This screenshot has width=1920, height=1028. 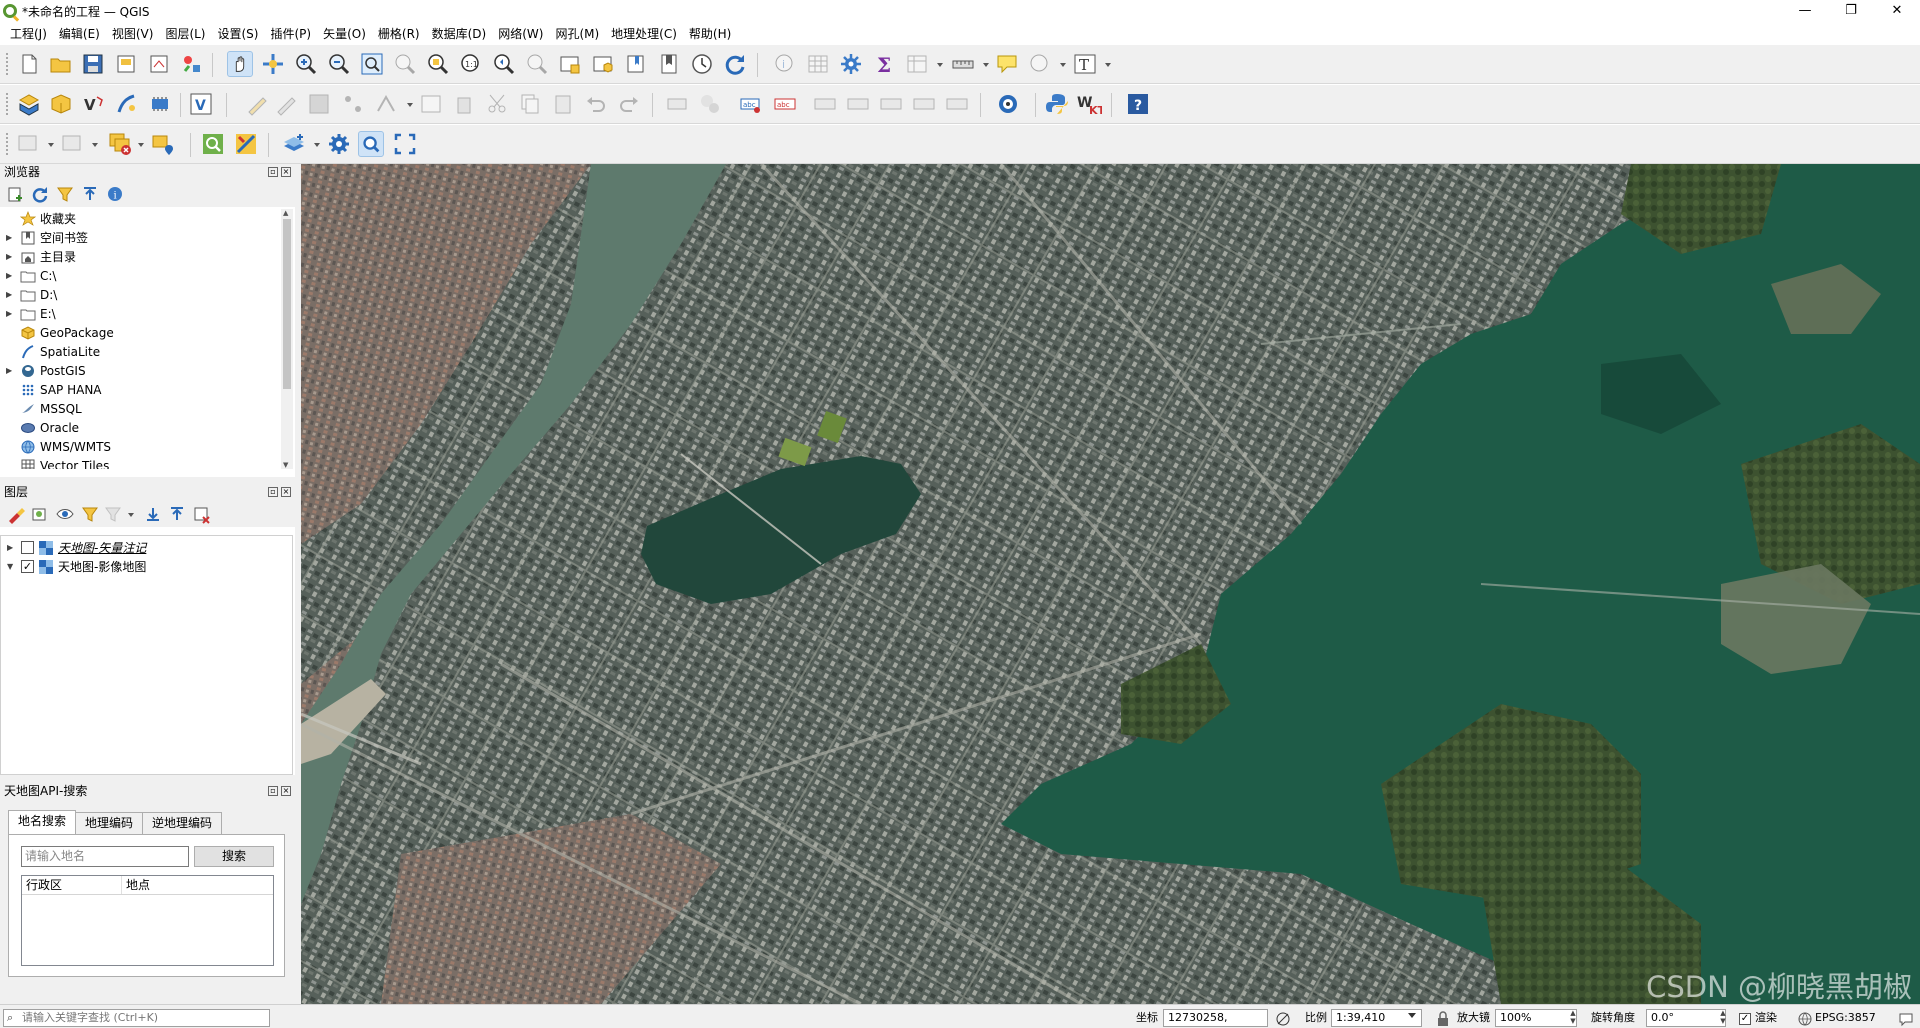 What do you see at coordinates (405, 144) in the screenshot?
I see `fullscreen-extent-icon` at bounding box center [405, 144].